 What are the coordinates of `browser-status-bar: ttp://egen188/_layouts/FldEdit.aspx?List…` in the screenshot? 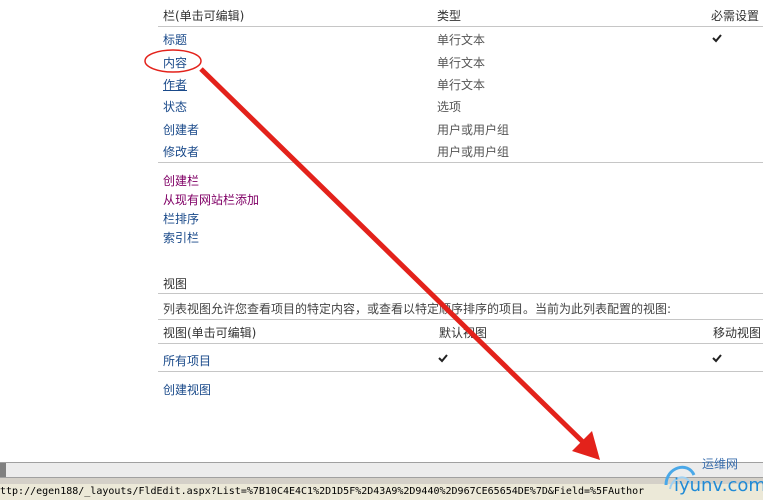 It's located at (381, 481).